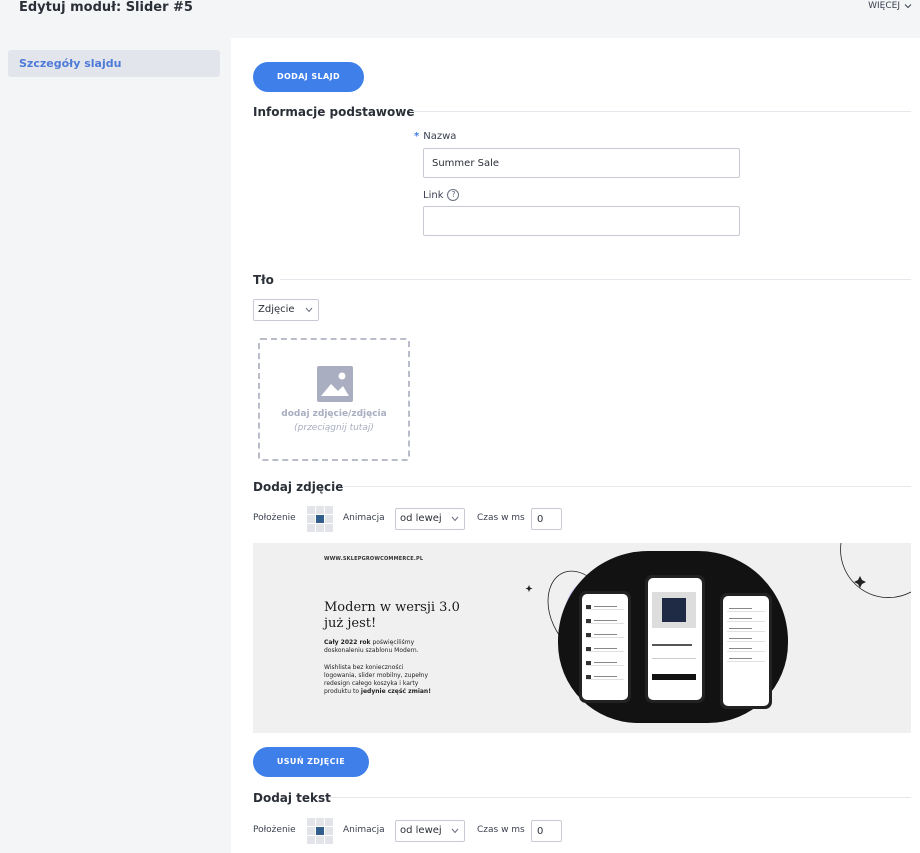 Image resolution: width=920 pixels, height=853 pixels. I want to click on more-menu: WIĘCEJ, so click(890, 6).